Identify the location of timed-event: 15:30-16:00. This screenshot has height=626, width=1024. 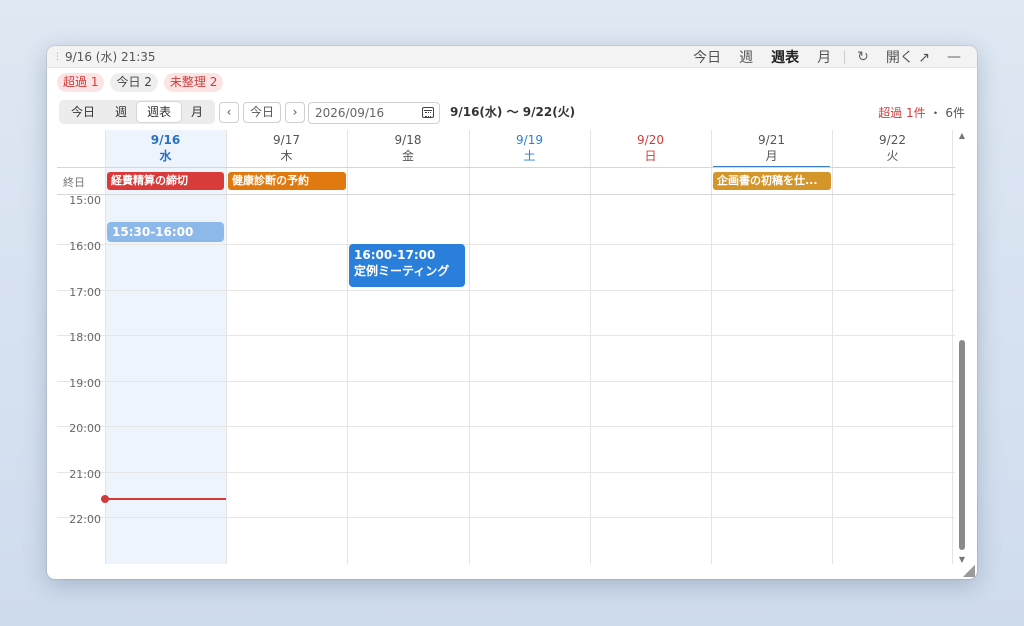
(165, 232).